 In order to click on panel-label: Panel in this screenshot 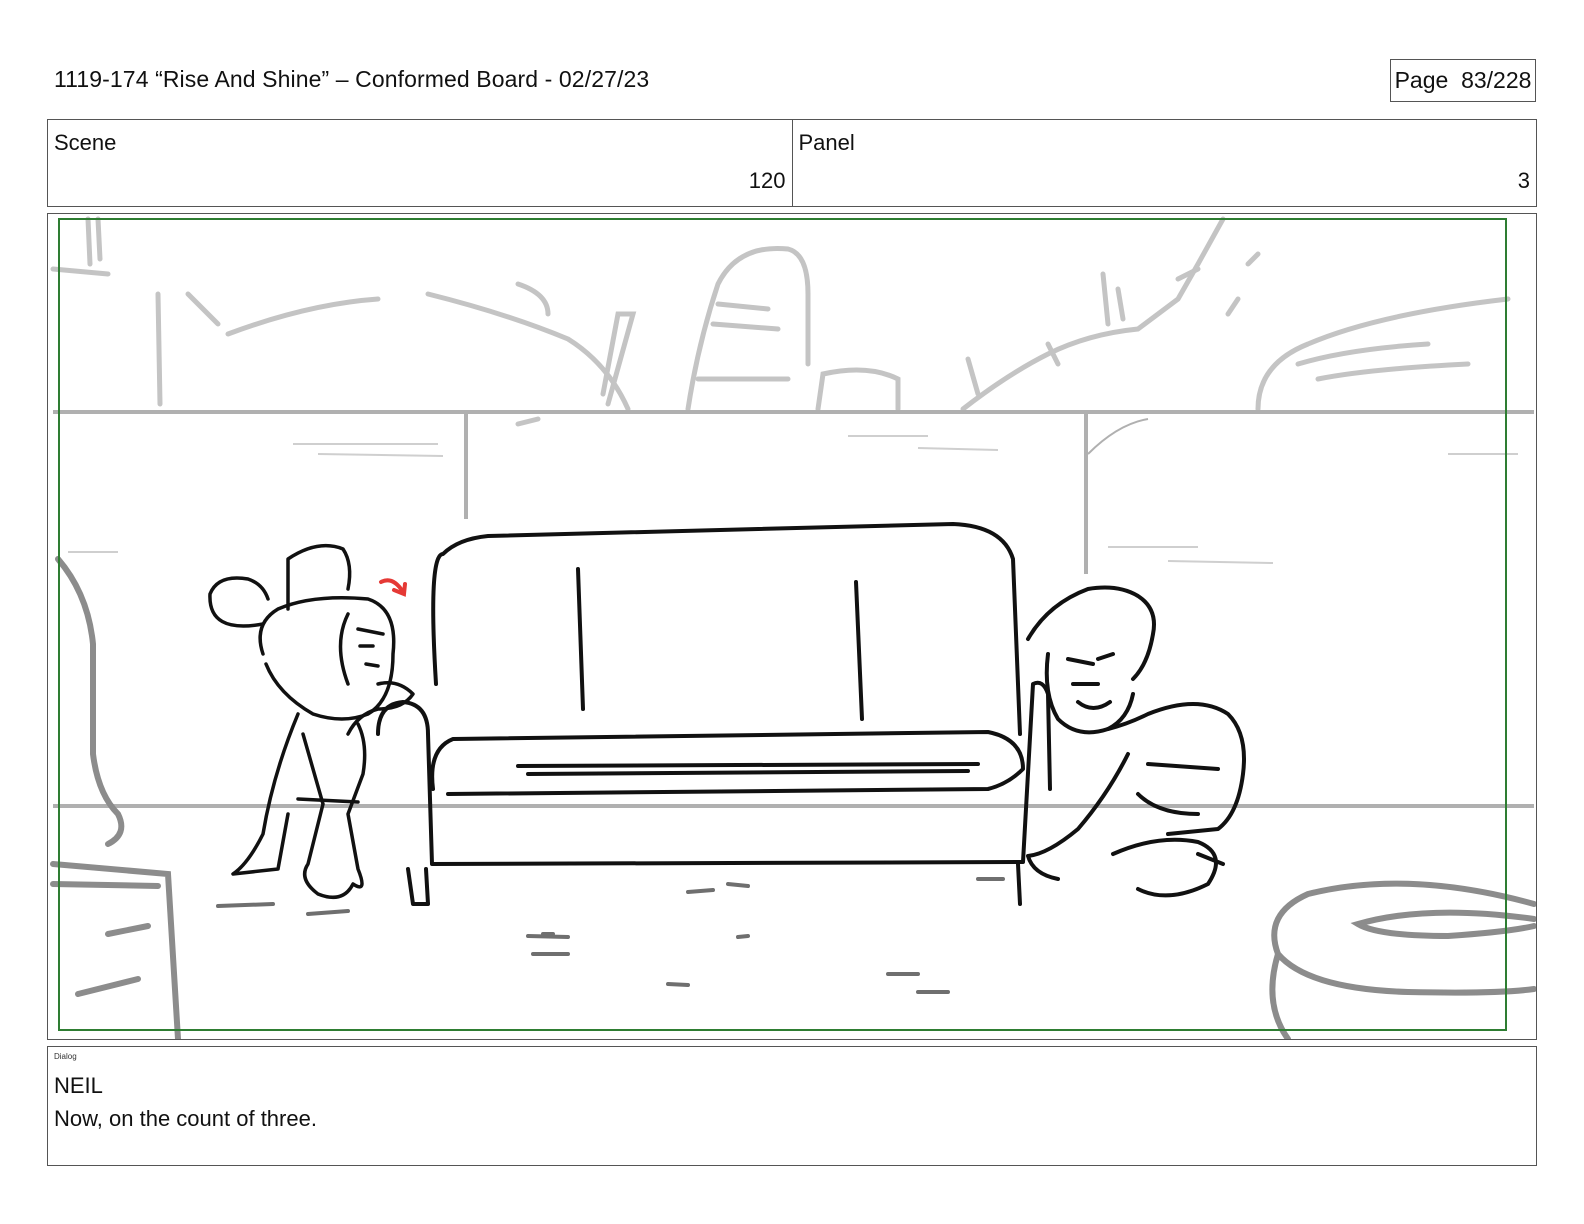, I will do `click(826, 142)`.